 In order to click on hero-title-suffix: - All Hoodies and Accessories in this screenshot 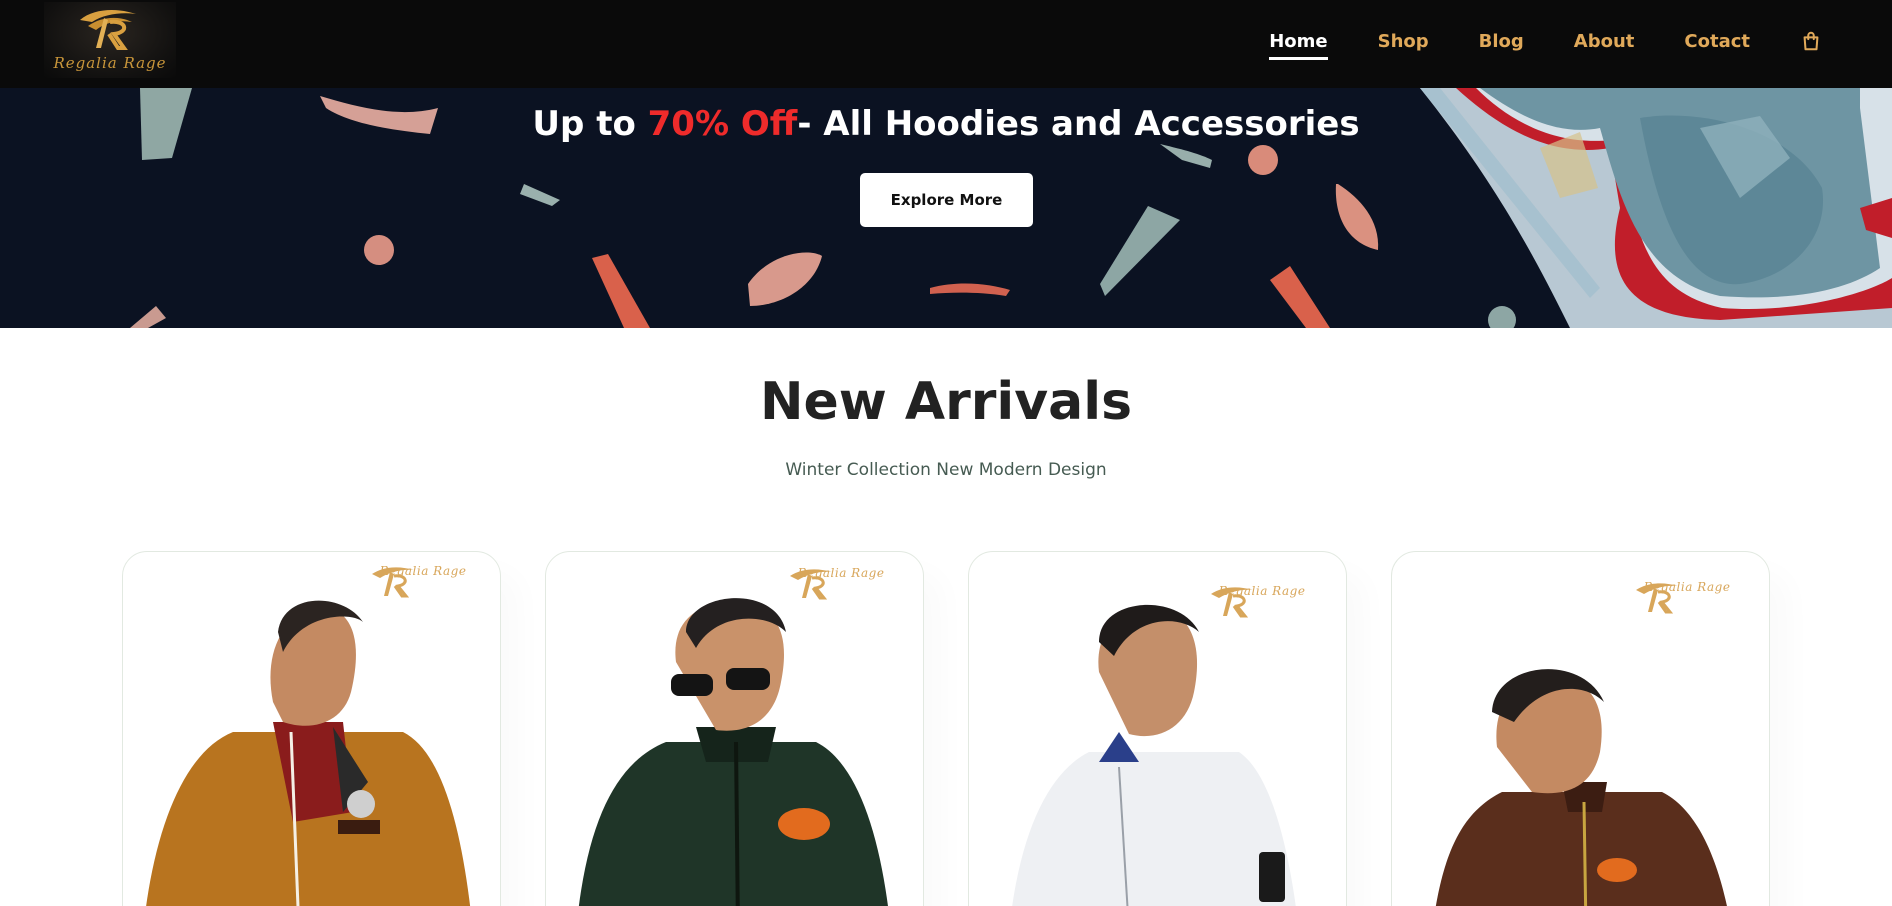, I will do `click(1078, 124)`.